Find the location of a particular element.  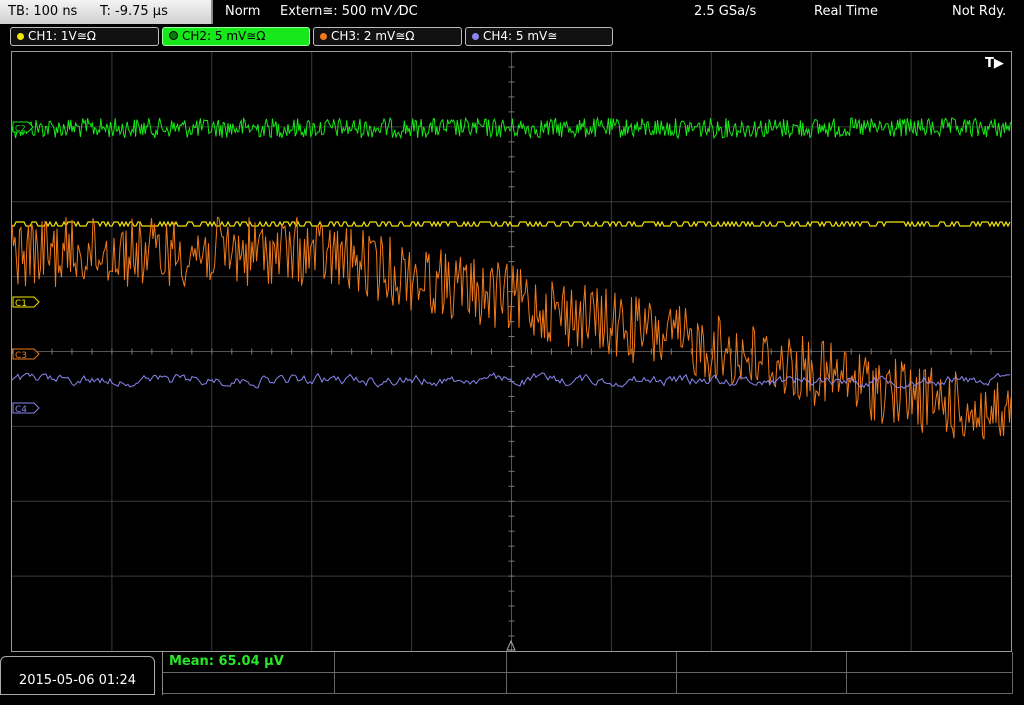

channel-tab-ch3: CH3: 2 mV≅Ω is located at coordinates (387, 36).